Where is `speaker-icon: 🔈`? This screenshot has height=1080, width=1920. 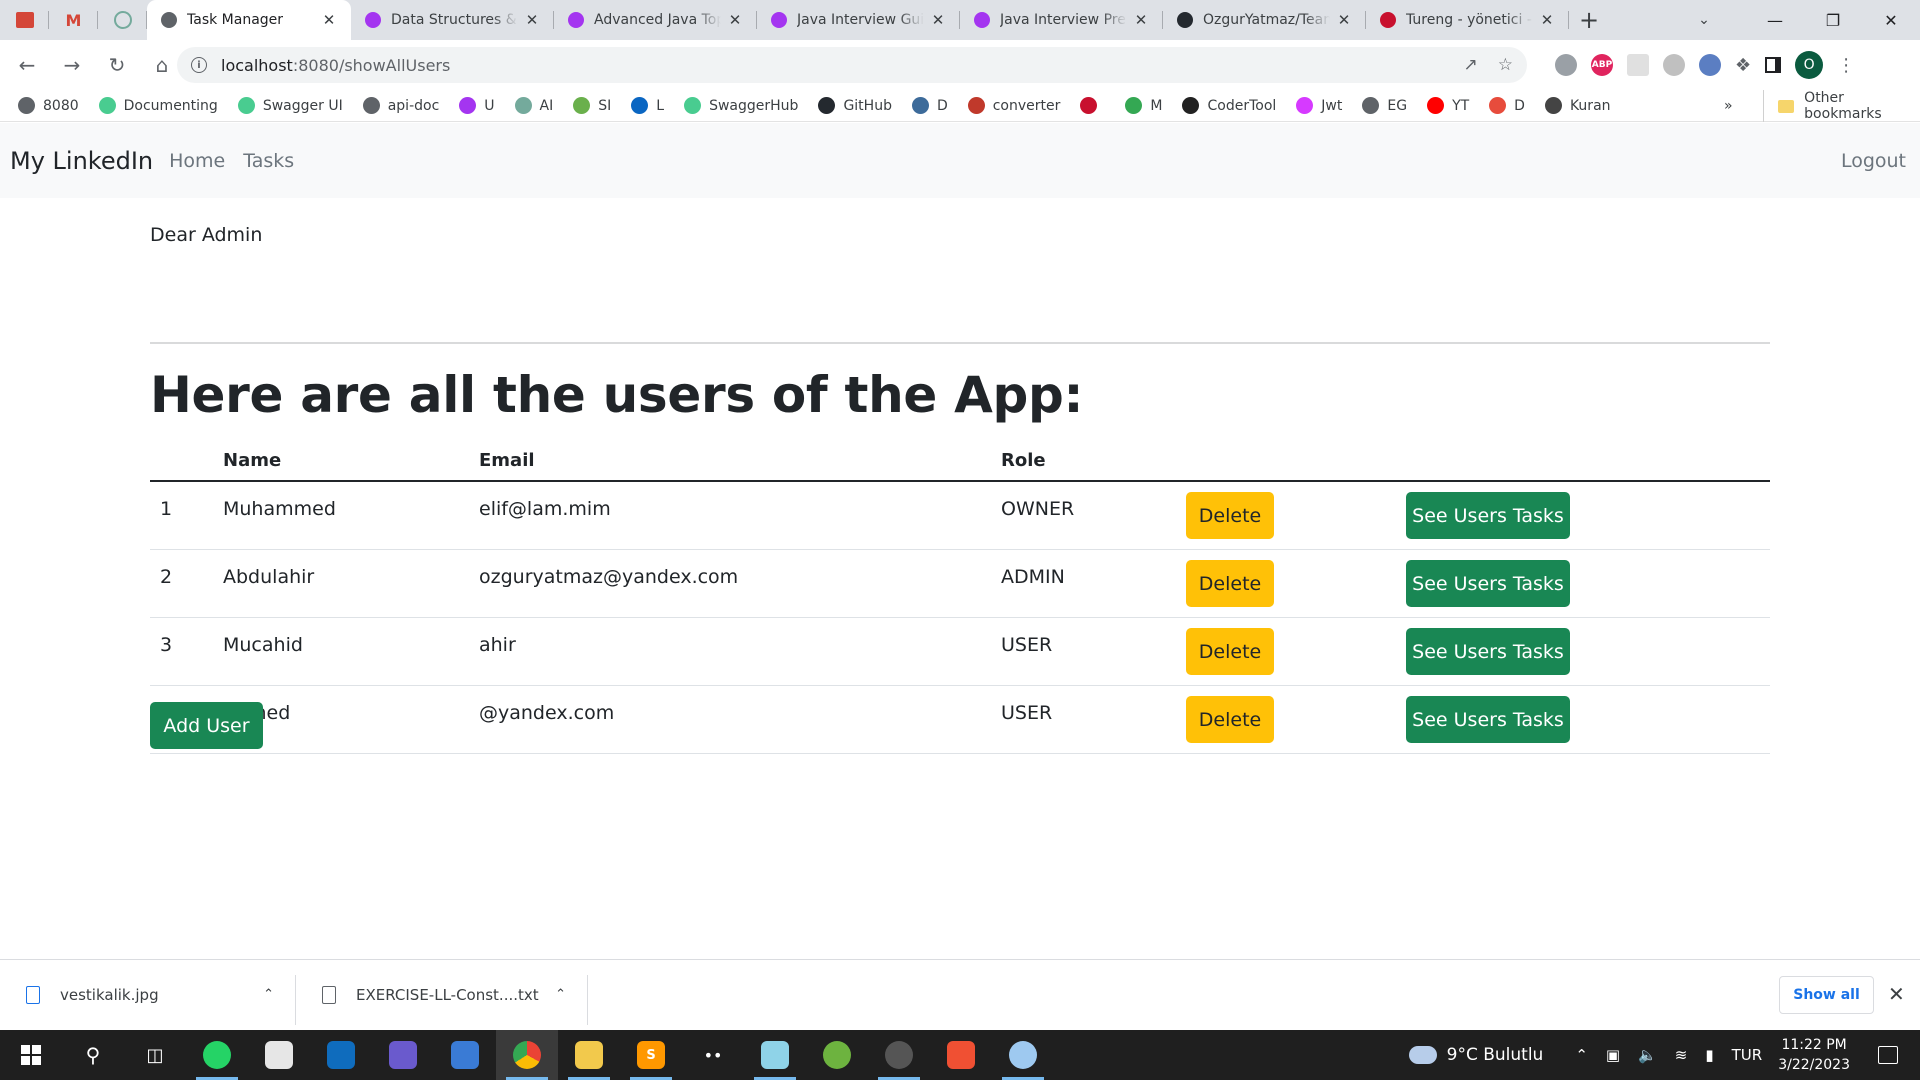
speaker-icon: 🔈 is located at coordinates (1647, 1055).